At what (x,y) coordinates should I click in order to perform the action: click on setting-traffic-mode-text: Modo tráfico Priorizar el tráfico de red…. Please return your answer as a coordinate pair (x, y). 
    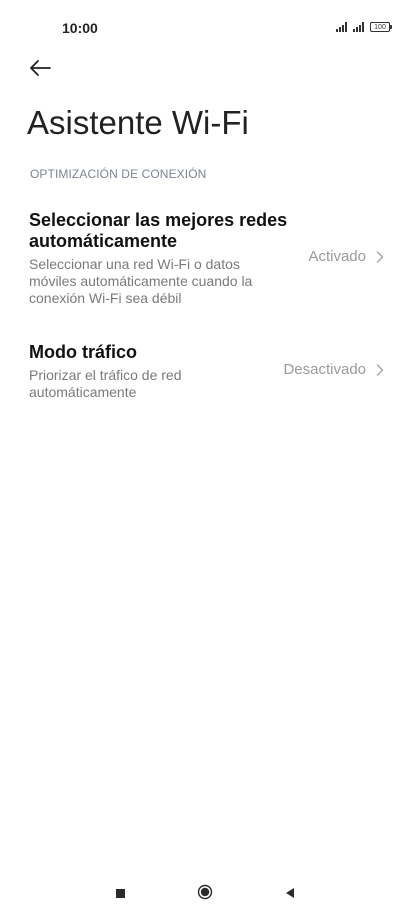
    Looking at the image, I should click on (105, 371).